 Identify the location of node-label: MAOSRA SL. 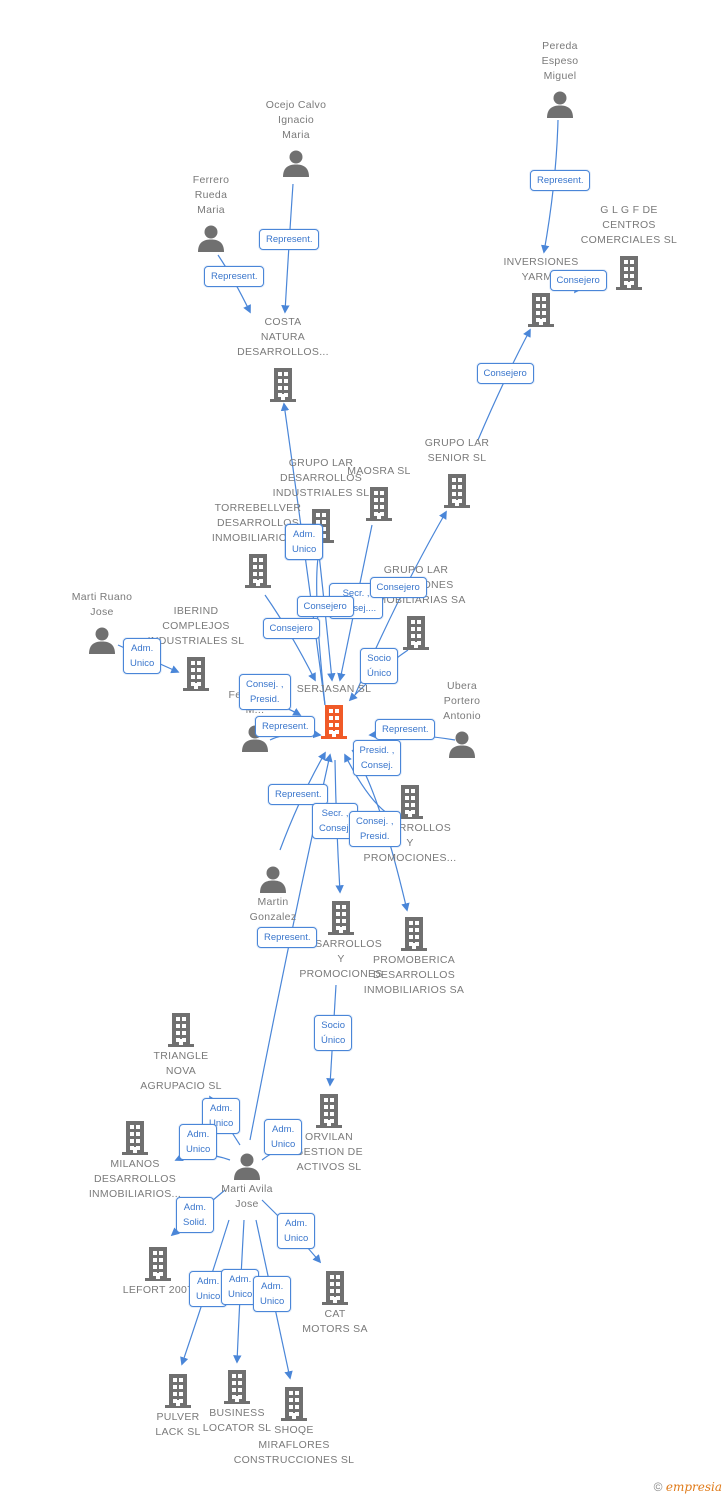
(379, 471).